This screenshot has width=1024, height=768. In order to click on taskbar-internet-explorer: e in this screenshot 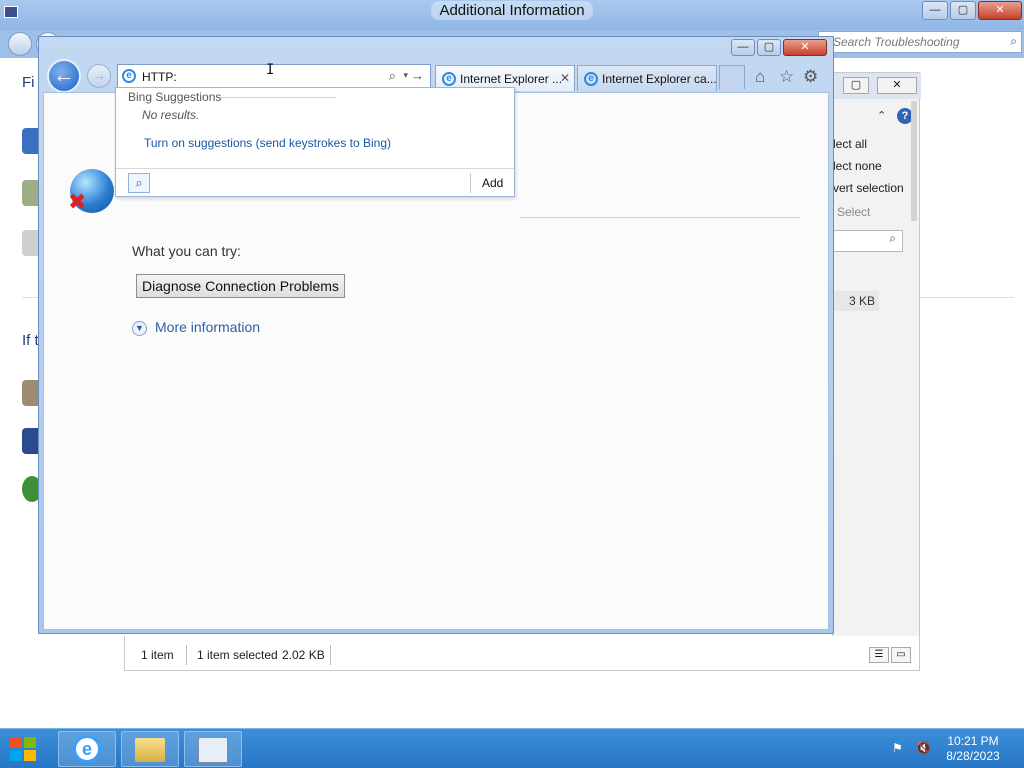, I will do `click(87, 749)`.